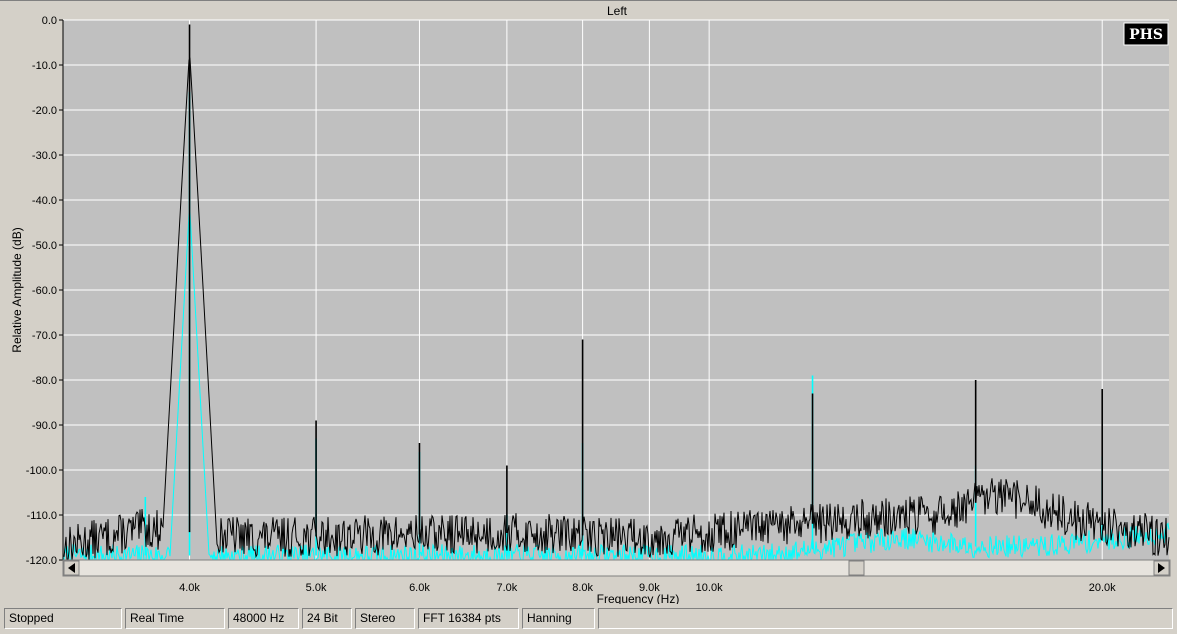 The image size is (1177, 634). Describe the element at coordinates (17, 289) in the screenshot. I see `y-axis-title: Relative Amplitude (dB)` at that location.